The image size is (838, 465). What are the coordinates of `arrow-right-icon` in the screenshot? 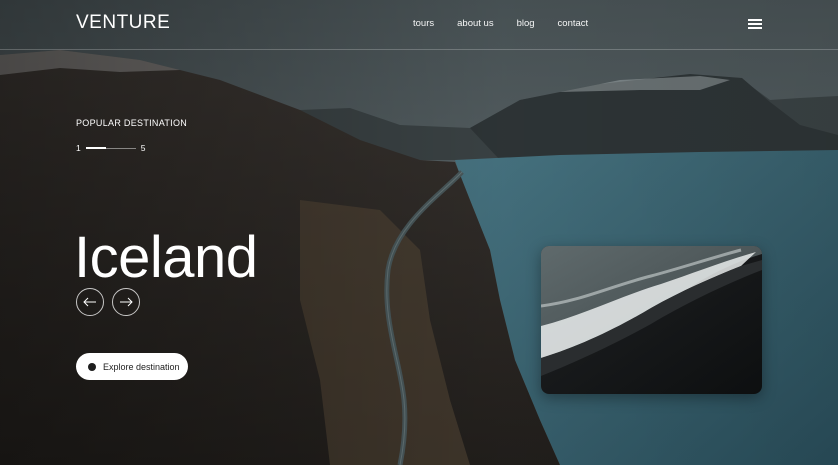 It's located at (126, 302).